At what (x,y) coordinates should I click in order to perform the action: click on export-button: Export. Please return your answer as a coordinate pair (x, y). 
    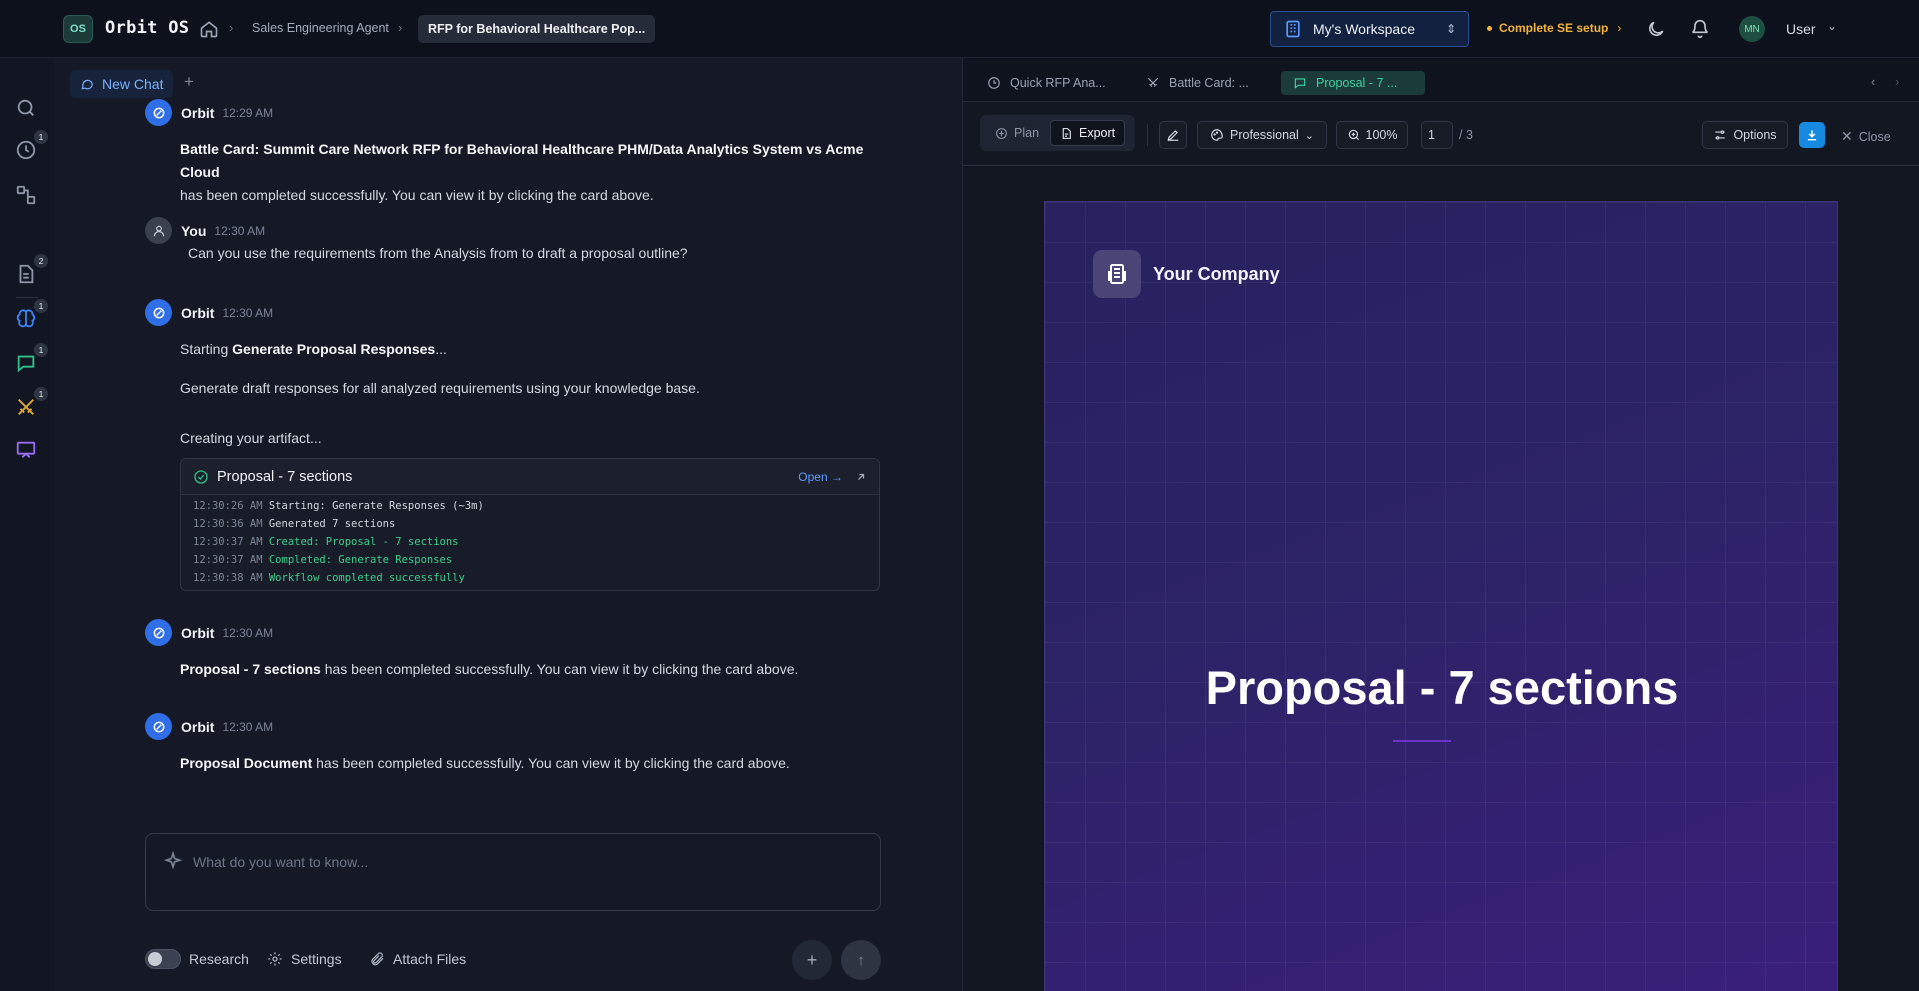
    Looking at the image, I should click on (1088, 133).